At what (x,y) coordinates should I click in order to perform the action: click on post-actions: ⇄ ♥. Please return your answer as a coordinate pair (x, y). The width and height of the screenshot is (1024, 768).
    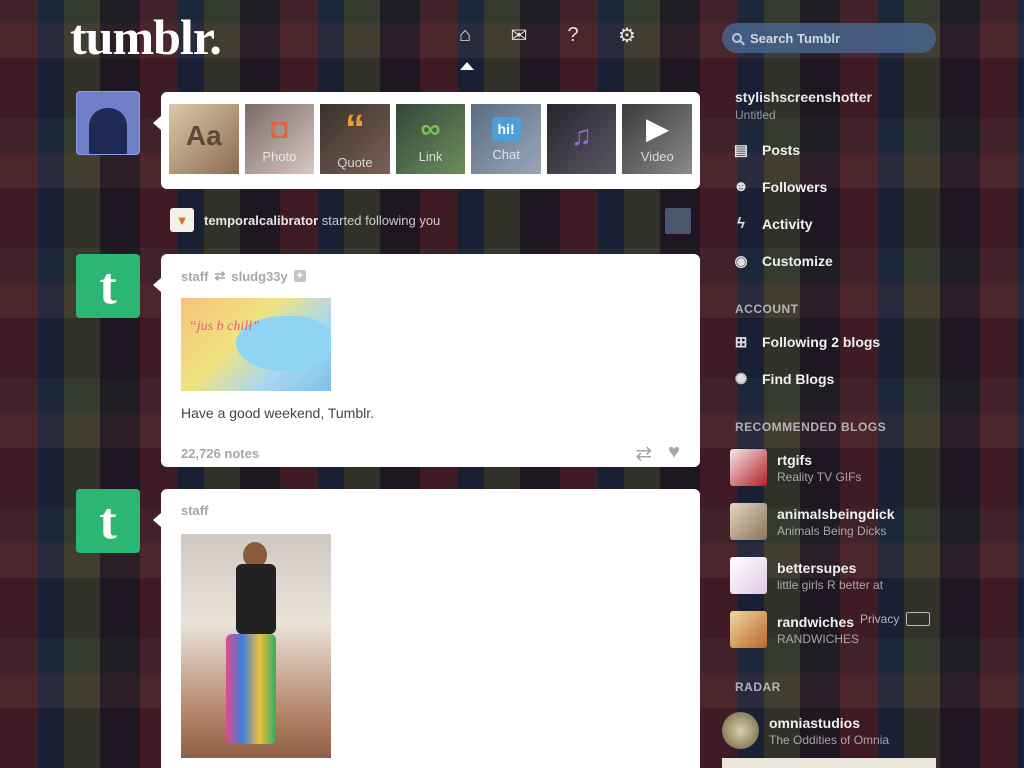
    Looking at the image, I should click on (657, 453).